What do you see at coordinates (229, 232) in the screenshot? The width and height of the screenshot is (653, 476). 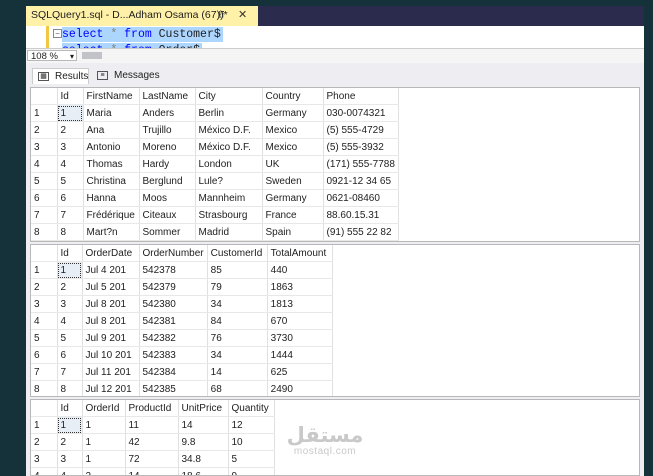 I see `table-cell: Madrid` at bounding box center [229, 232].